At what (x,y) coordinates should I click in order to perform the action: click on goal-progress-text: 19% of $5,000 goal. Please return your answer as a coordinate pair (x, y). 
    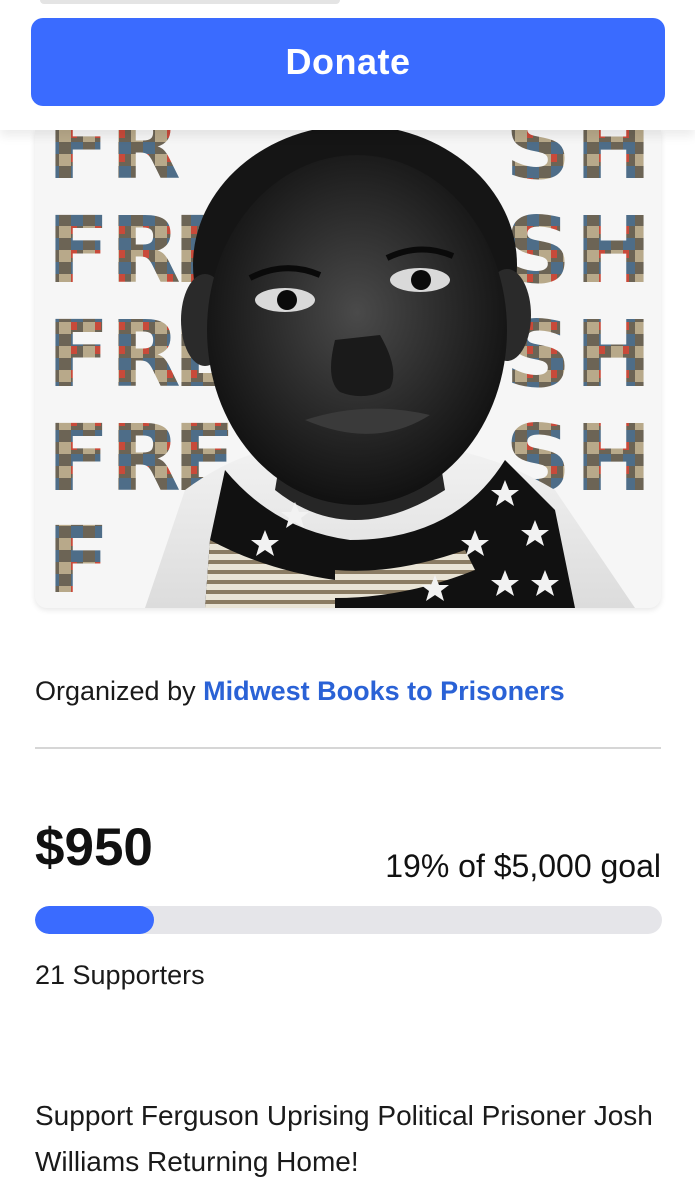
    Looking at the image, I should click on (523, 866).